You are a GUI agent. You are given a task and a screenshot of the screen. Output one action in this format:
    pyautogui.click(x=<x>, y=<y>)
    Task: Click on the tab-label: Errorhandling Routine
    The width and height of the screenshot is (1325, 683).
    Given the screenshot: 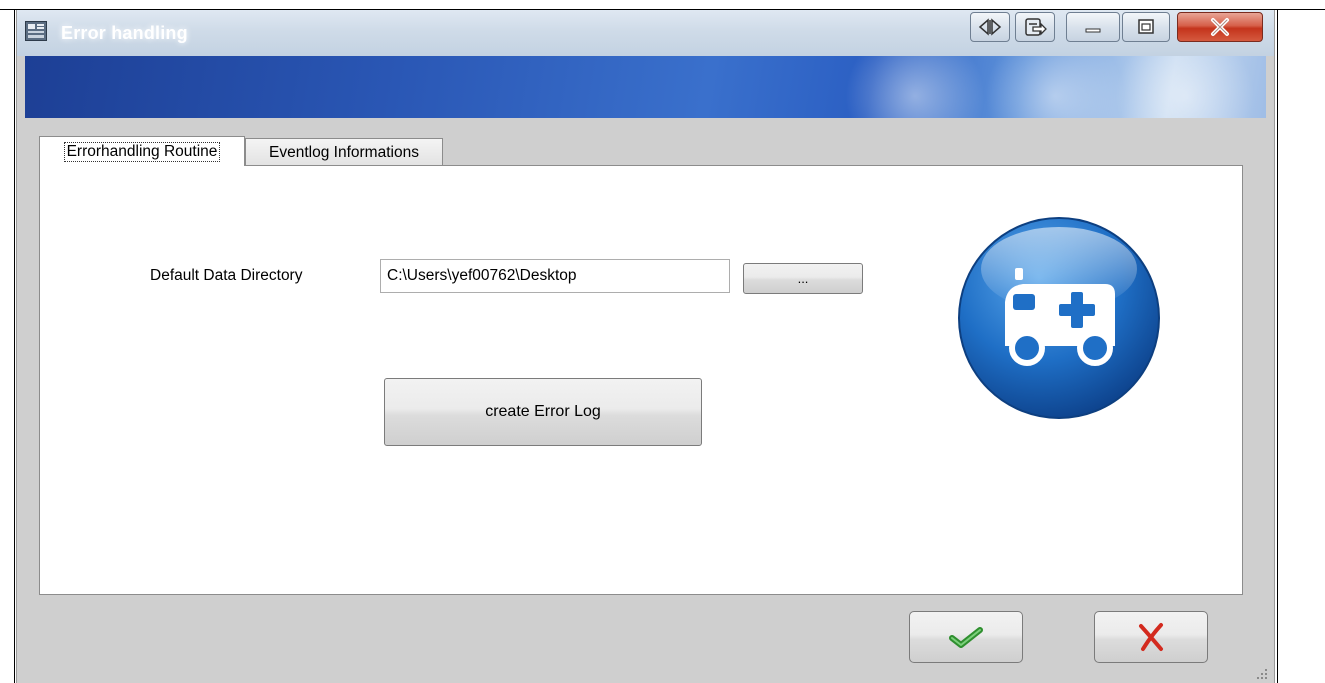 What is the action you would take?
    pyautogui.click(x=142, y=151)
    